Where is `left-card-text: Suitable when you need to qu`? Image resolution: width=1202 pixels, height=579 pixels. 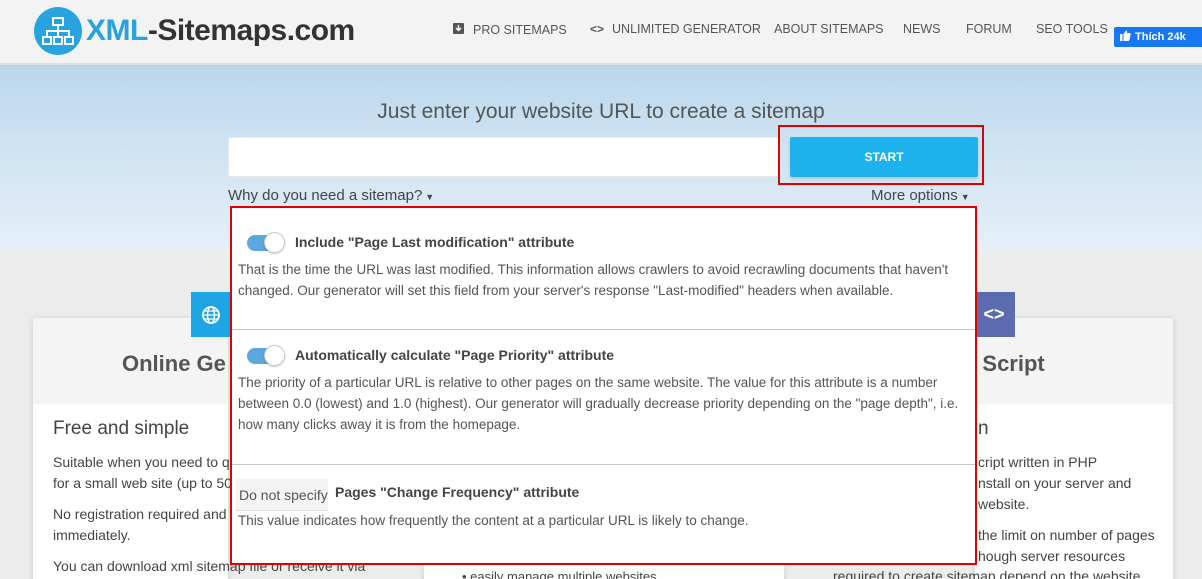 left-card-text: Suitable when you need to qu is located at coordinates (145, 462).